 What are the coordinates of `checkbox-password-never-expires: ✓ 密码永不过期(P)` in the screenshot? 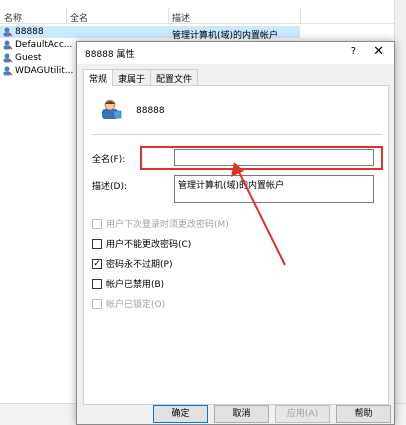 It's located at (132, 263).